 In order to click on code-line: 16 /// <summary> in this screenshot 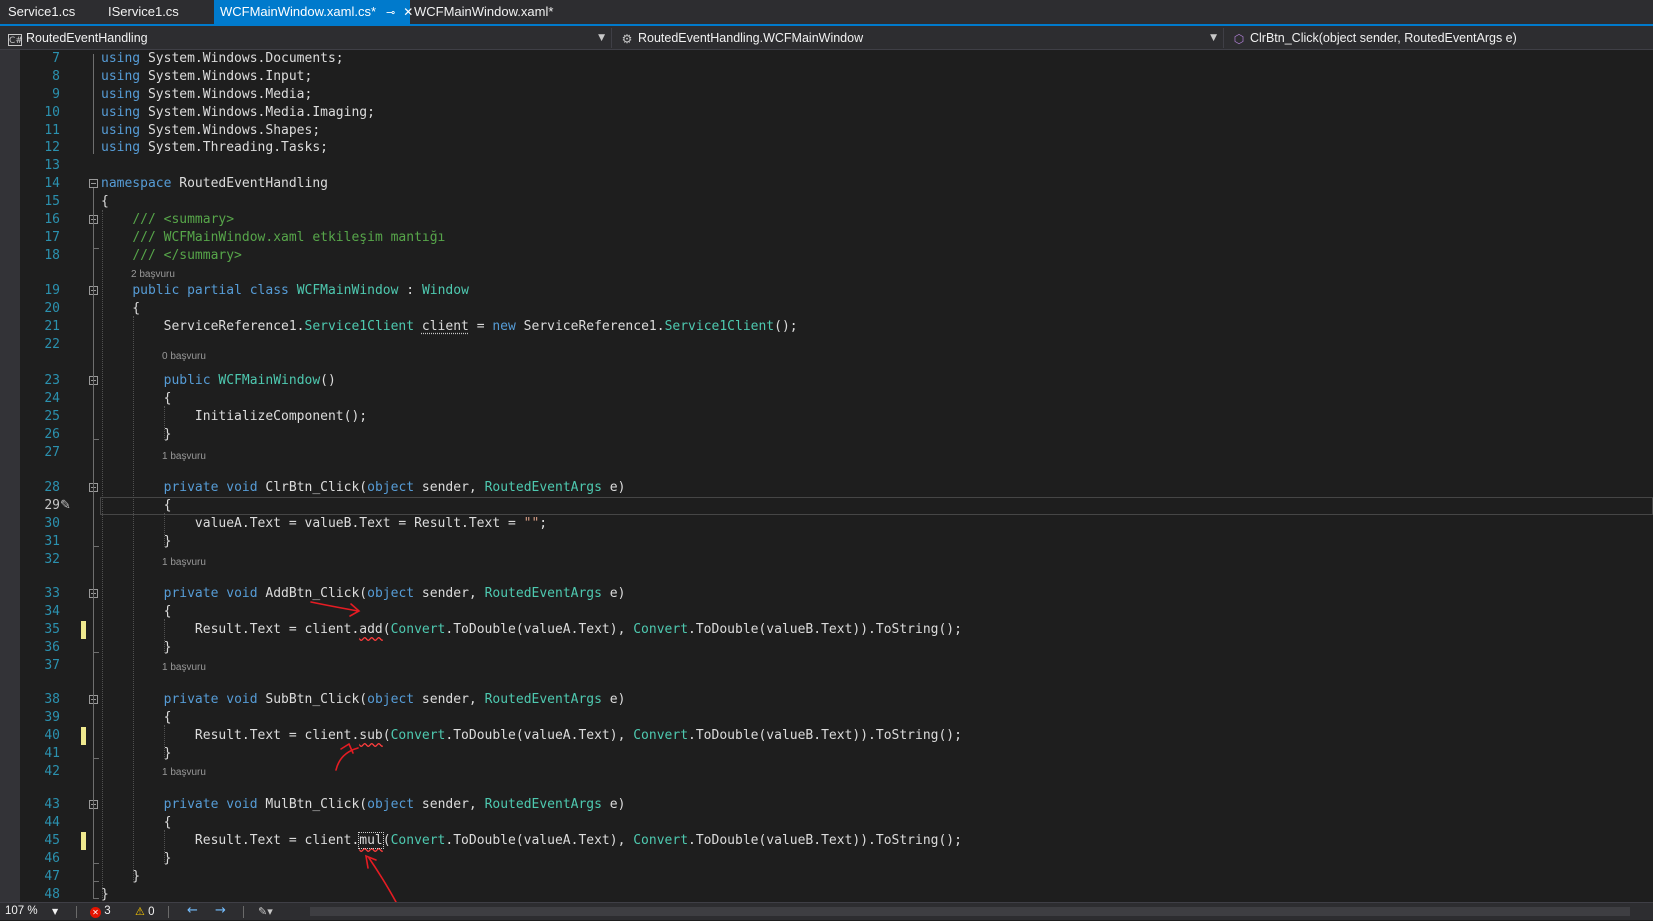, I will do `click(826, 220)`.